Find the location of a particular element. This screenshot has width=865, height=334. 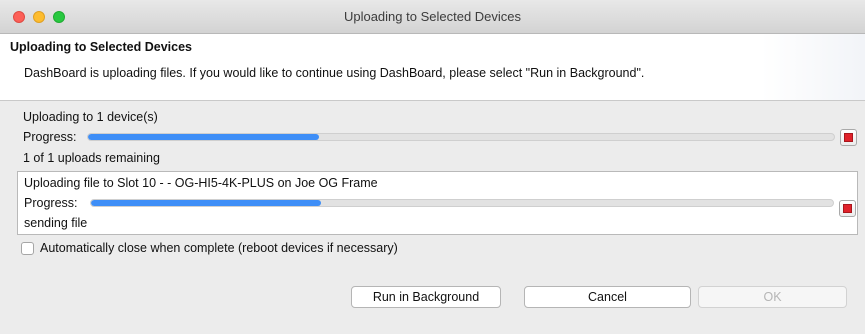

cancel-button: Cancel is located at coordinates (607, 297).